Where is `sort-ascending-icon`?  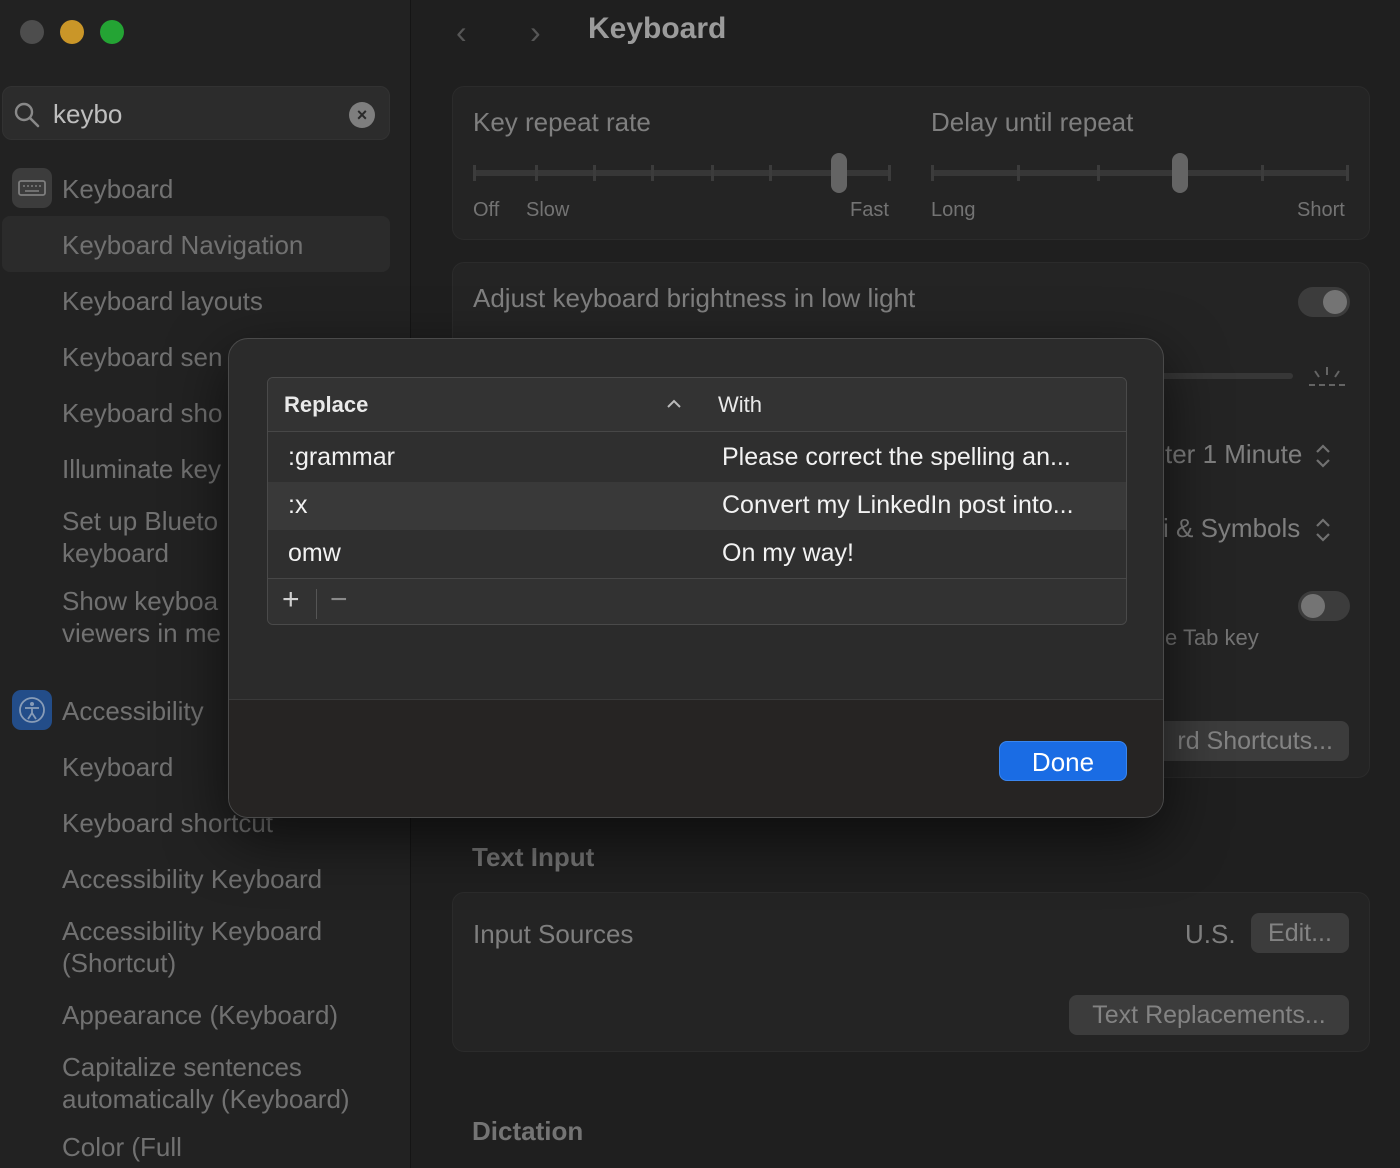
sort-ascending-icon is located at coordinates (674, 404).